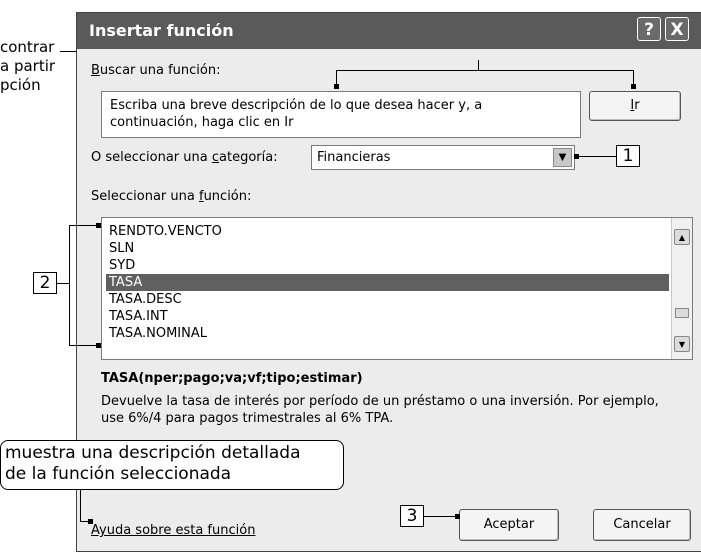  Describe the element at coordinates (173, 530) in the screenshot. I see `help-link: Ayuda sobre esta función` at that location.